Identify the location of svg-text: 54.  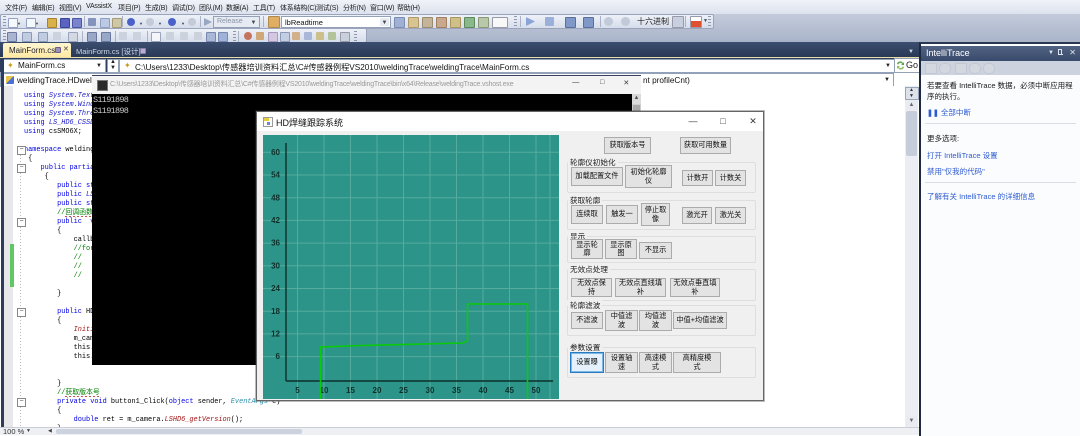
(275, 175).